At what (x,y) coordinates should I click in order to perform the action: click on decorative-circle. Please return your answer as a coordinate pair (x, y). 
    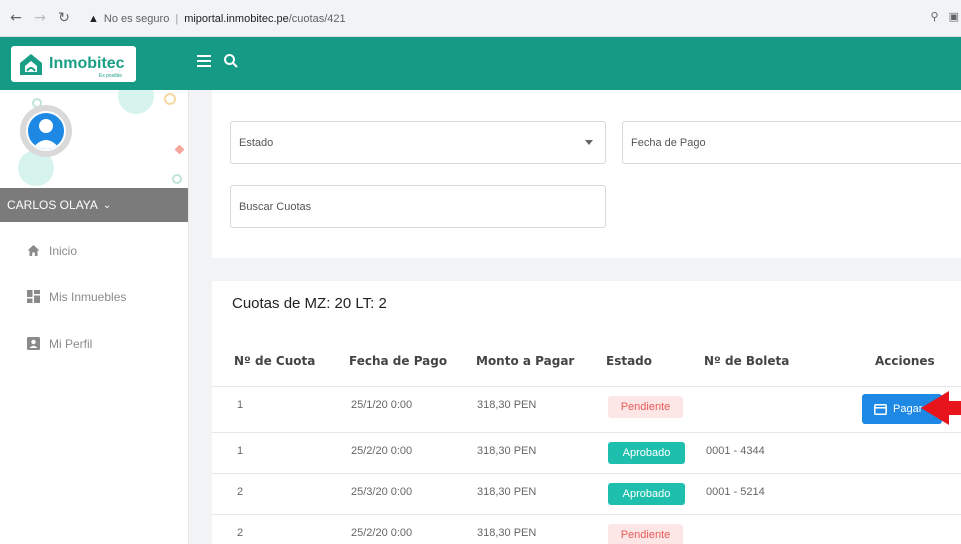
    Looking at the image, I should click on (136, 102).